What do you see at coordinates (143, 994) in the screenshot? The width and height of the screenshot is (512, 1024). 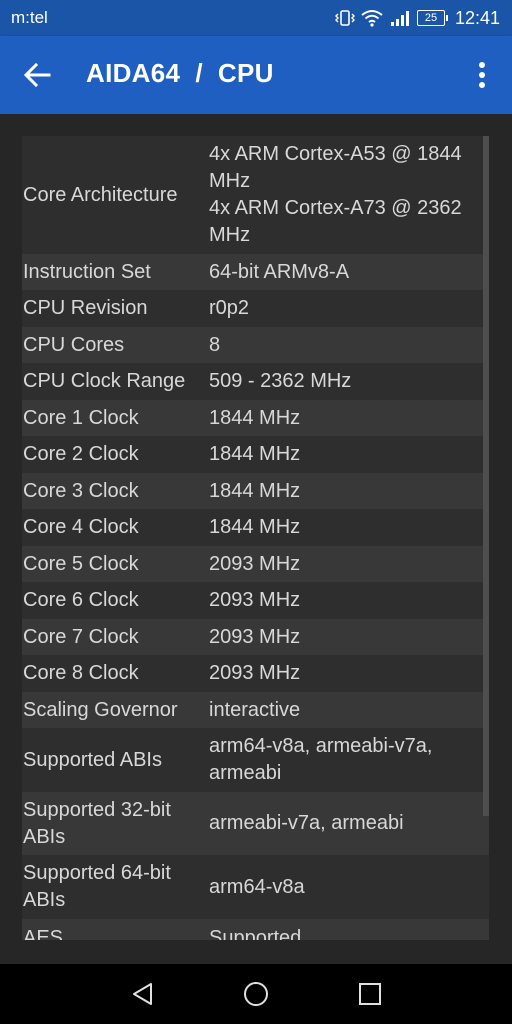 I see `nav-back-icon` at bounding box center [143, 994].